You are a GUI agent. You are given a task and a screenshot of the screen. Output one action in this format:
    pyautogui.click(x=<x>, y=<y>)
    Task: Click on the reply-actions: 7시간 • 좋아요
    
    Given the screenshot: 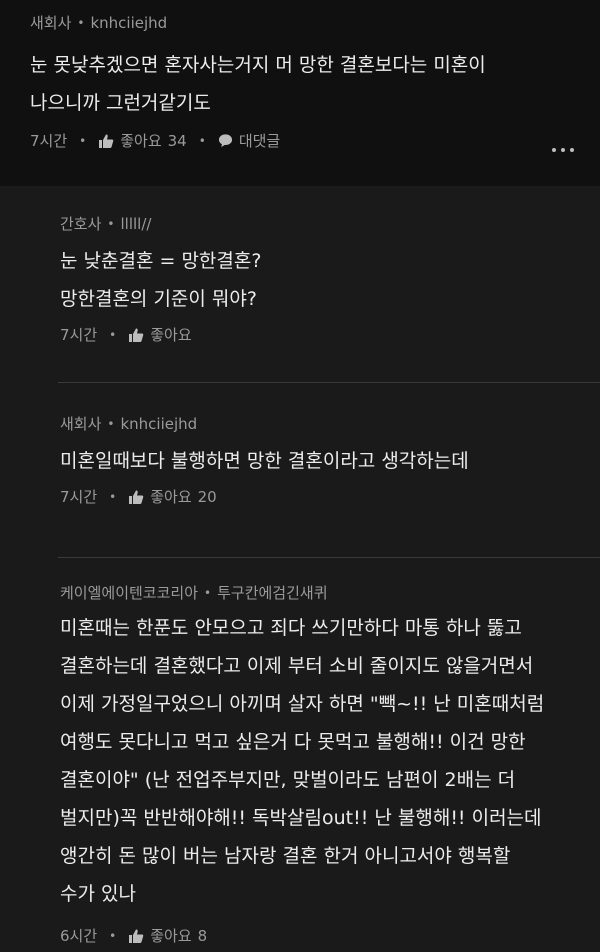 What is the action you would take?
    pyautogui.click(x=330, y=334)
    